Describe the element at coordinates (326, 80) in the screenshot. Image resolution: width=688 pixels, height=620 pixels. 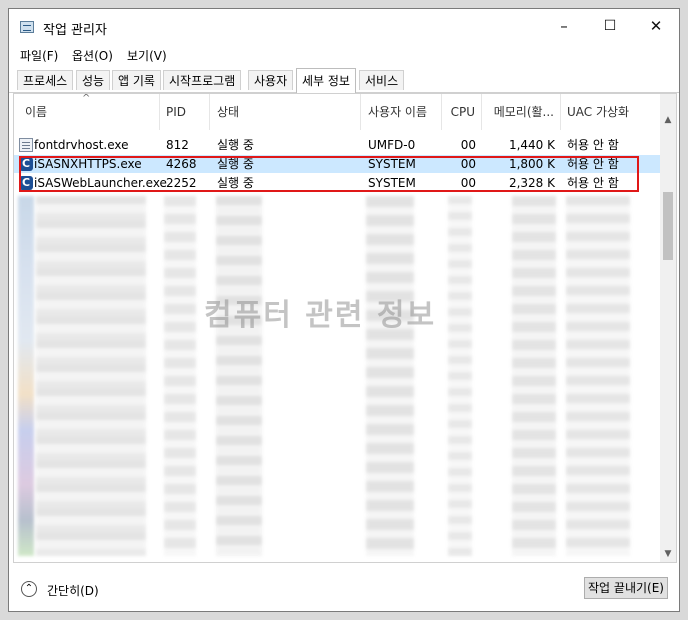
I see `tab-details: 세부 정보` at that location.